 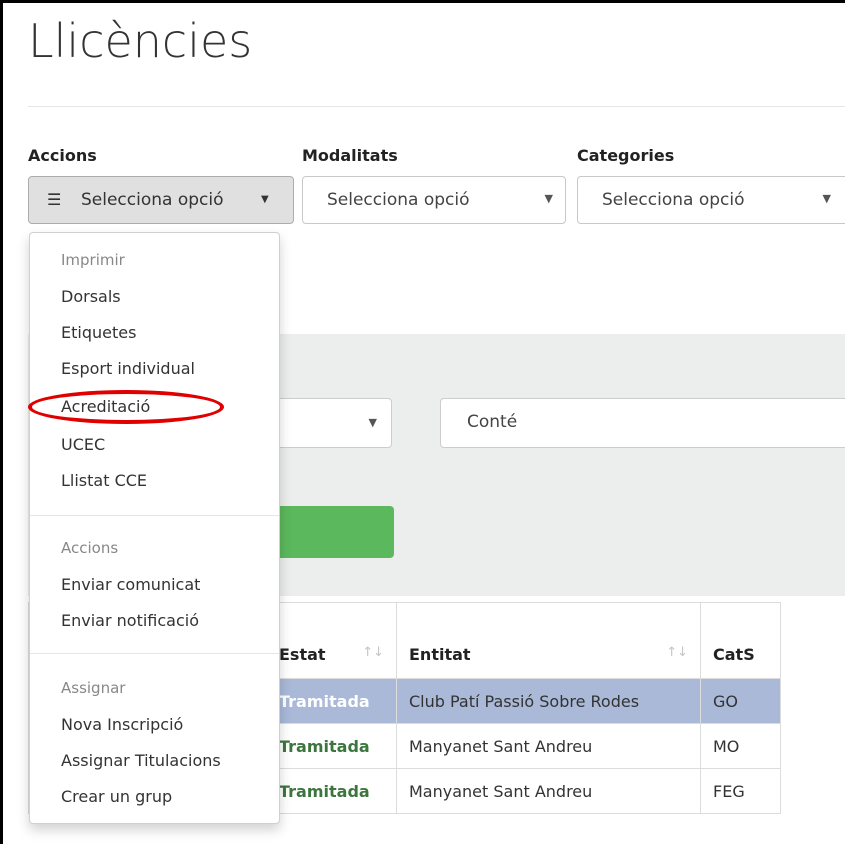 What do you see at coordinates (128, 368) in the screenshot?
I see `menu-item-esport-individual: Esport individual` at bounding box center [128, 368].